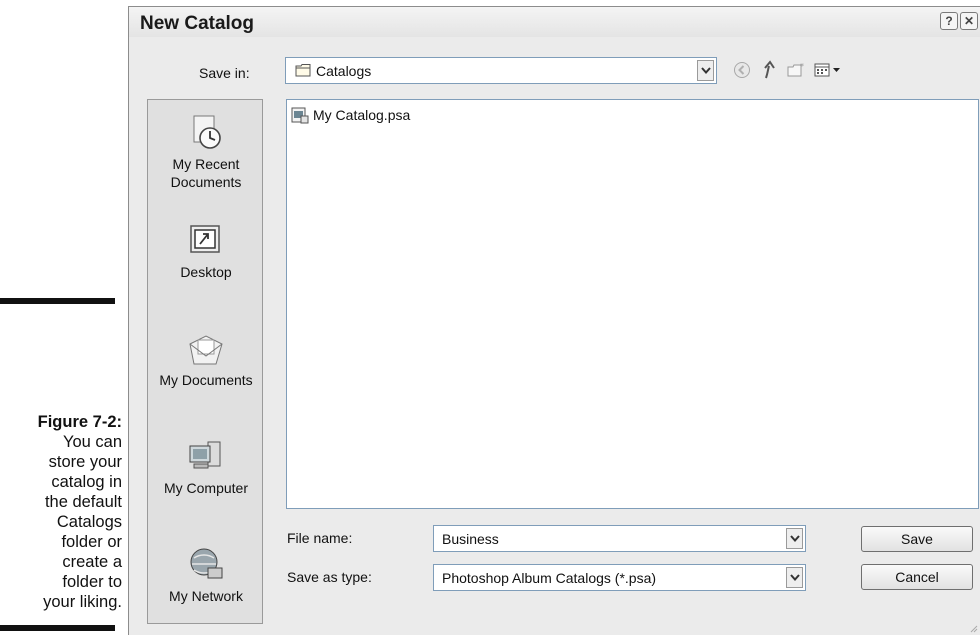 The height and width of the screenshot is (635, 980). What do you see at coordinates (92, 562) in the screenshot?
I see `caption-line: create a` at bounding box center [92, 562].